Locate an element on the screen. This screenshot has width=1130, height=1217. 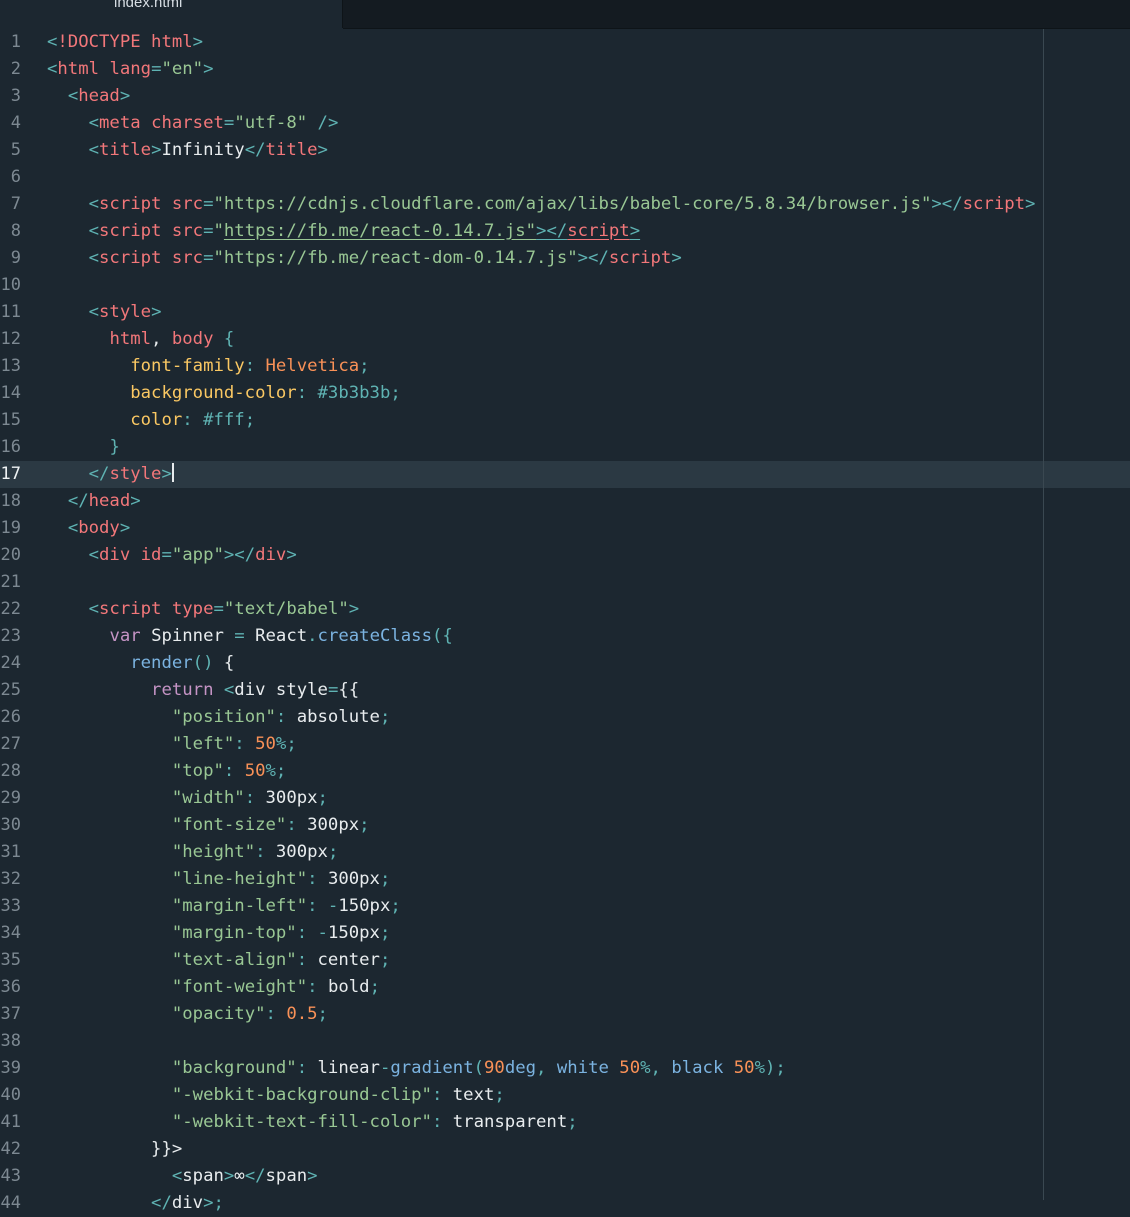
code-line: 6 is located at coordinates (565, 177).